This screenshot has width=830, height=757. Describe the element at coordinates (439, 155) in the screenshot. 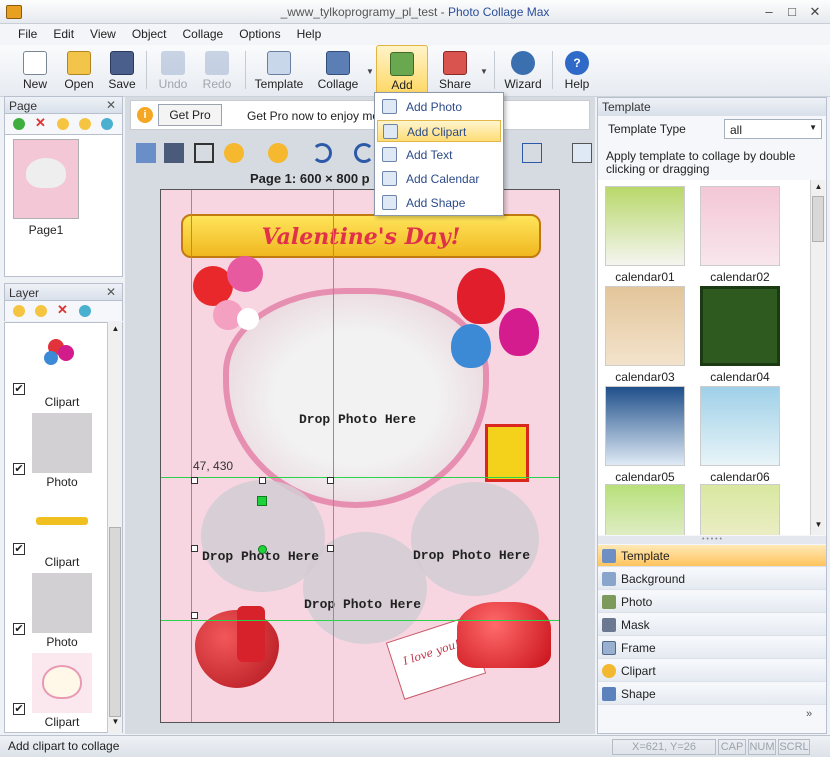

I see `add-text-item: Add Text` at that location.